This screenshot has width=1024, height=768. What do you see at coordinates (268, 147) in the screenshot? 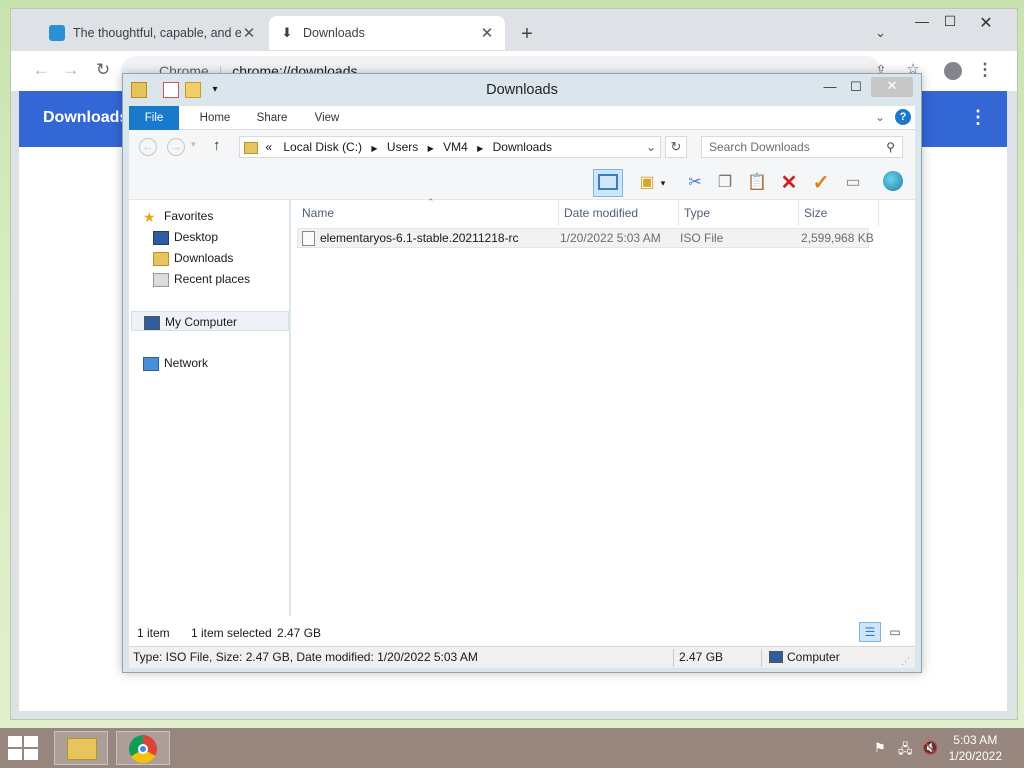
I see `overflow-crumb: «` at bounding box center [268, 147].